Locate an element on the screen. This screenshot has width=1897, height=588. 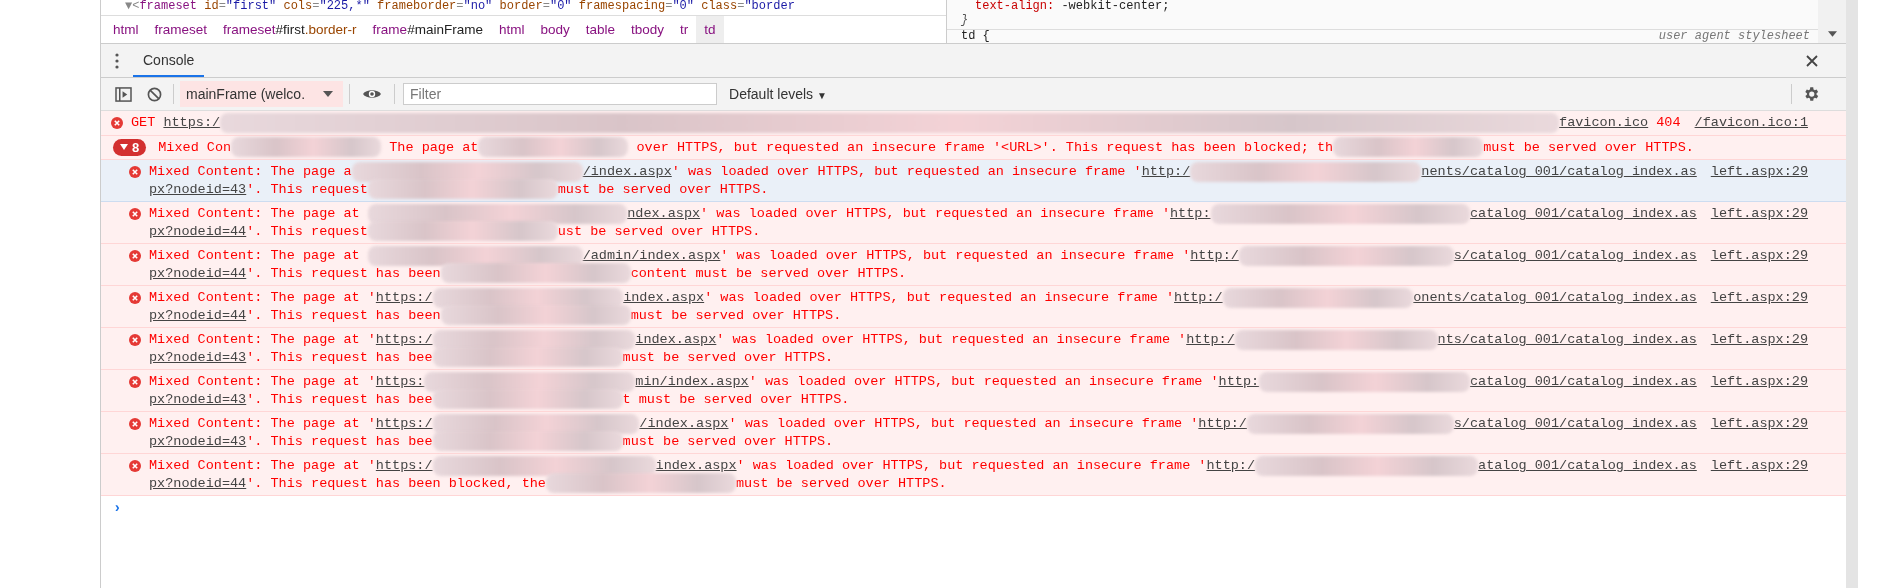
url-link: /admin/index.aspx is located at coordinates (651, 256).